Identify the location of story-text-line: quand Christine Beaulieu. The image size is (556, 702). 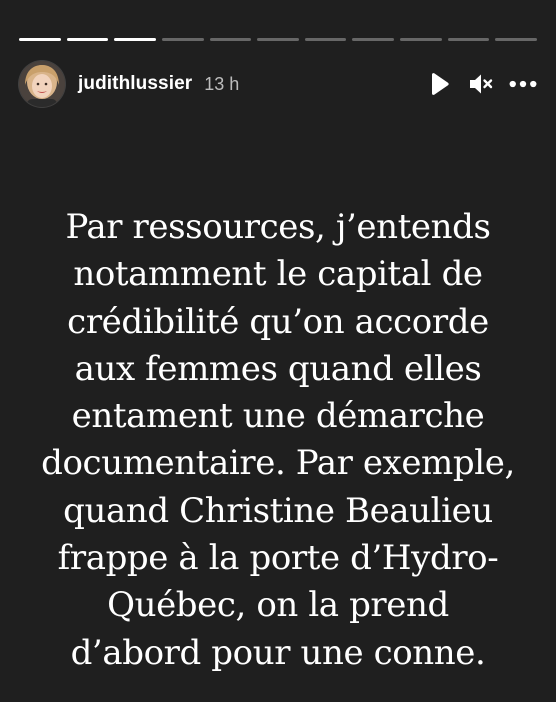
(278, 510).